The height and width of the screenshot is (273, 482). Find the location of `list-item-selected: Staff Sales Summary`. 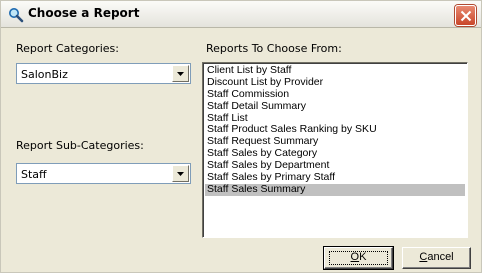

list-item-selected: Staff Sales Summary is located at coordinates (335, 189).